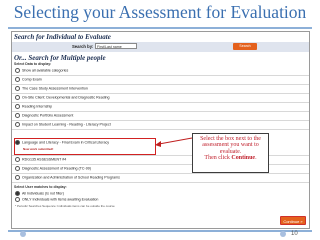  What do you see at coordinates (80, 71) in the screenshot?
I see `option-item: Show all available categories` at bounding box center [80, 71].